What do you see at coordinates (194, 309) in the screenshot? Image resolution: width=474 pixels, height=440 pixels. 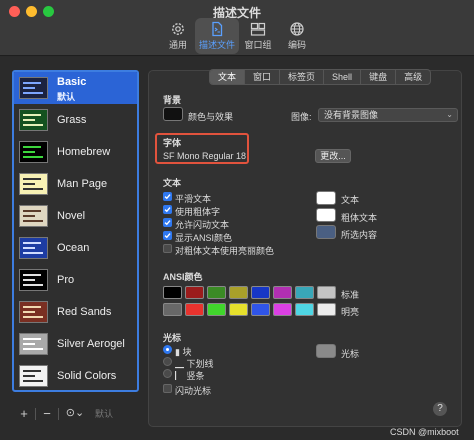 I see `ansi-bright-red-well` at bounding box center [194, 309].